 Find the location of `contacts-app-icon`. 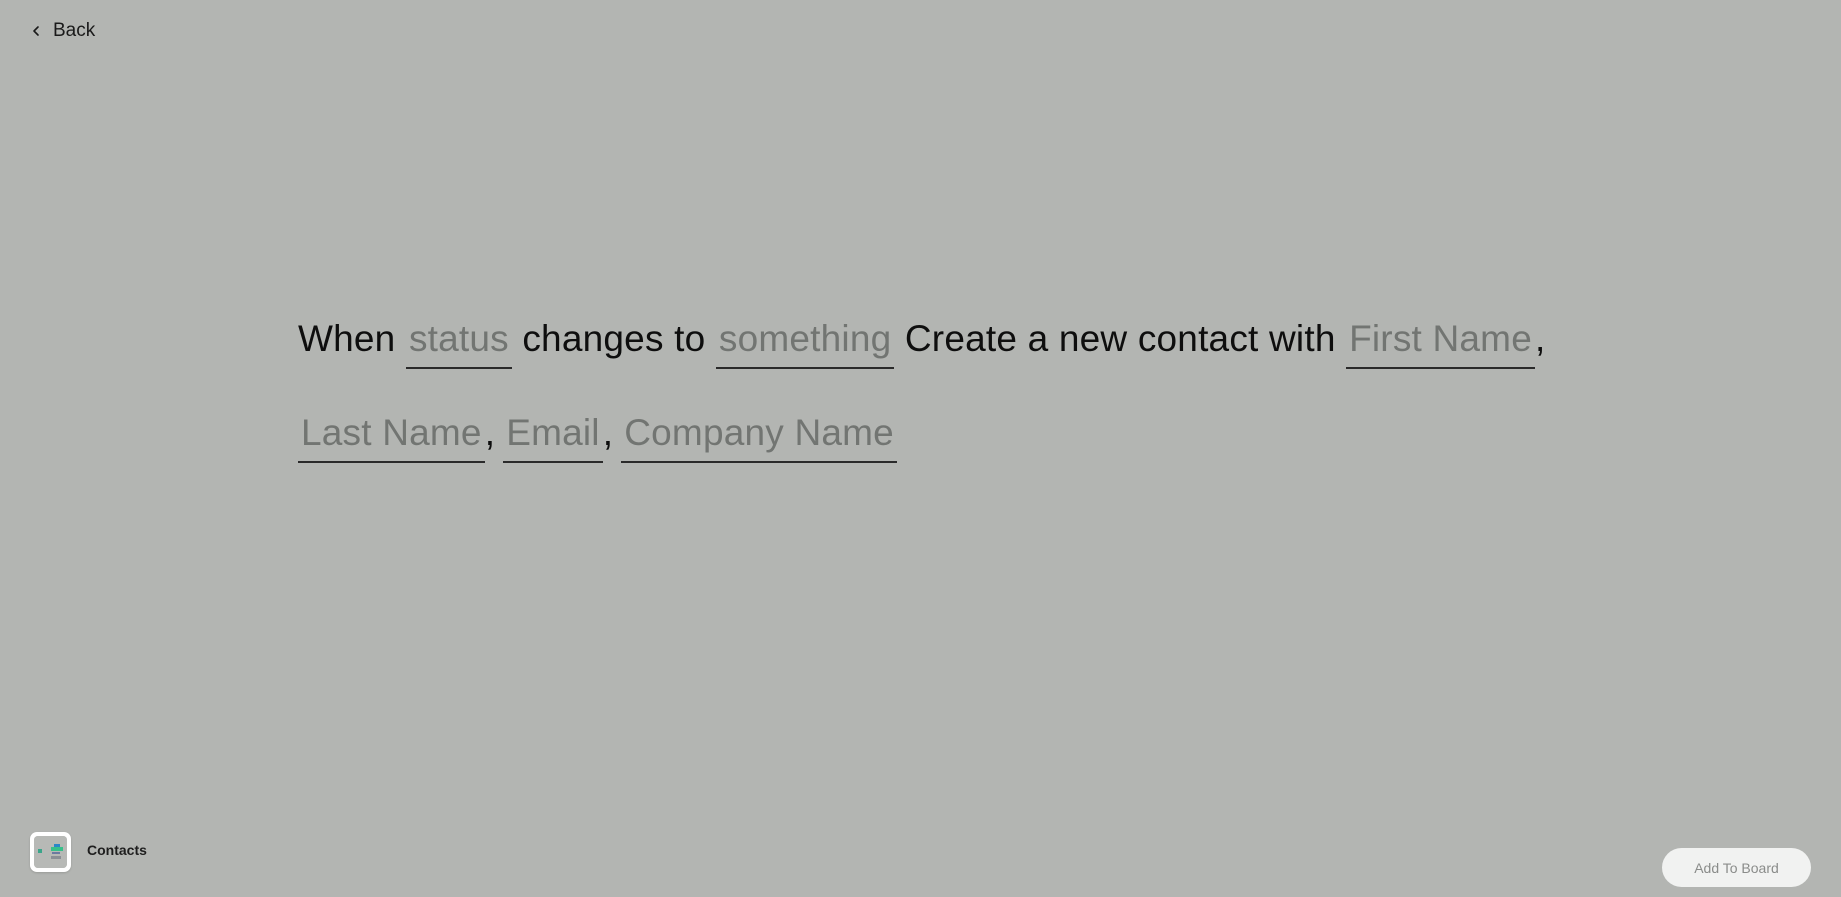

contacts-app-icon is located at coordinates (50, 852).